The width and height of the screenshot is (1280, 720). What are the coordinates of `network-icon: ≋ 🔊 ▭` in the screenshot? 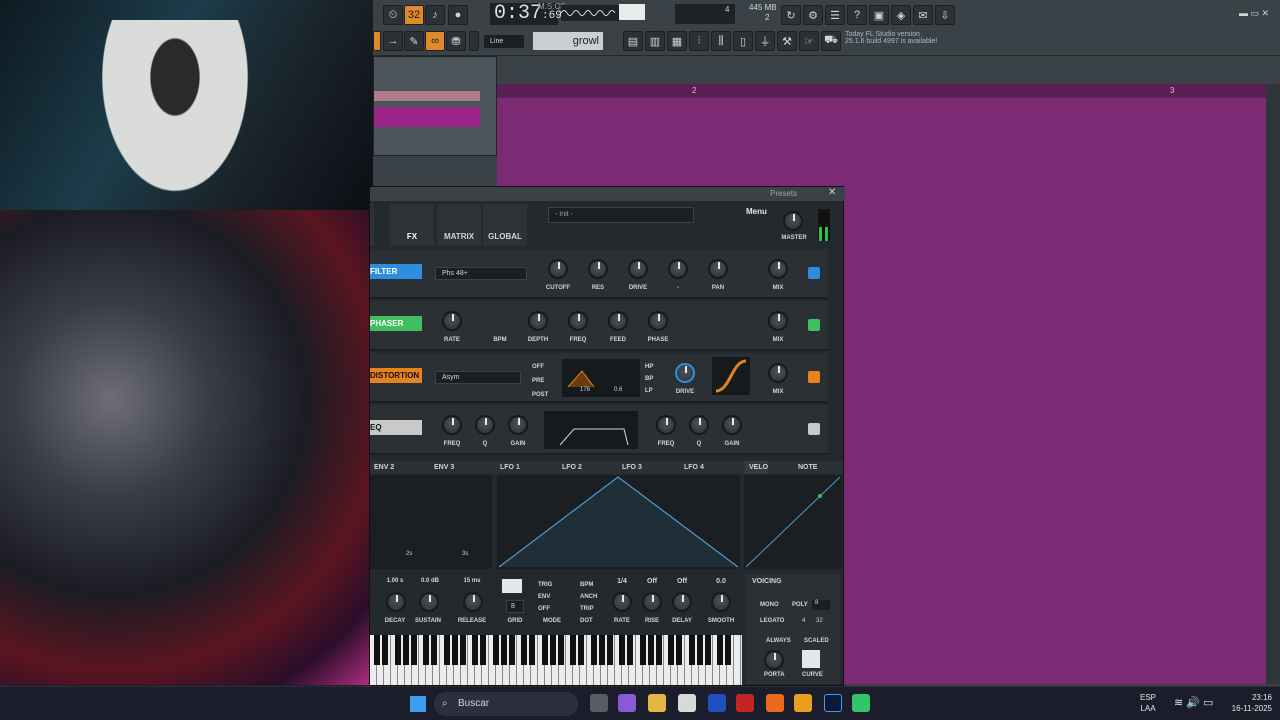 It's located at (1193, 702).